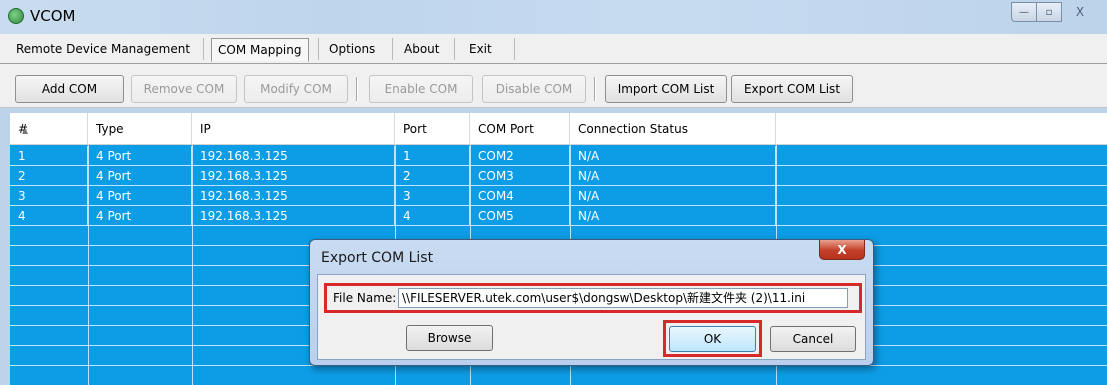 The width and height of the screenshot is (1107, 385). What do you see at coordinates (520, 176) in the screenshot?
I see `cell-com-port: COM3` at bounding box center [520, 176].